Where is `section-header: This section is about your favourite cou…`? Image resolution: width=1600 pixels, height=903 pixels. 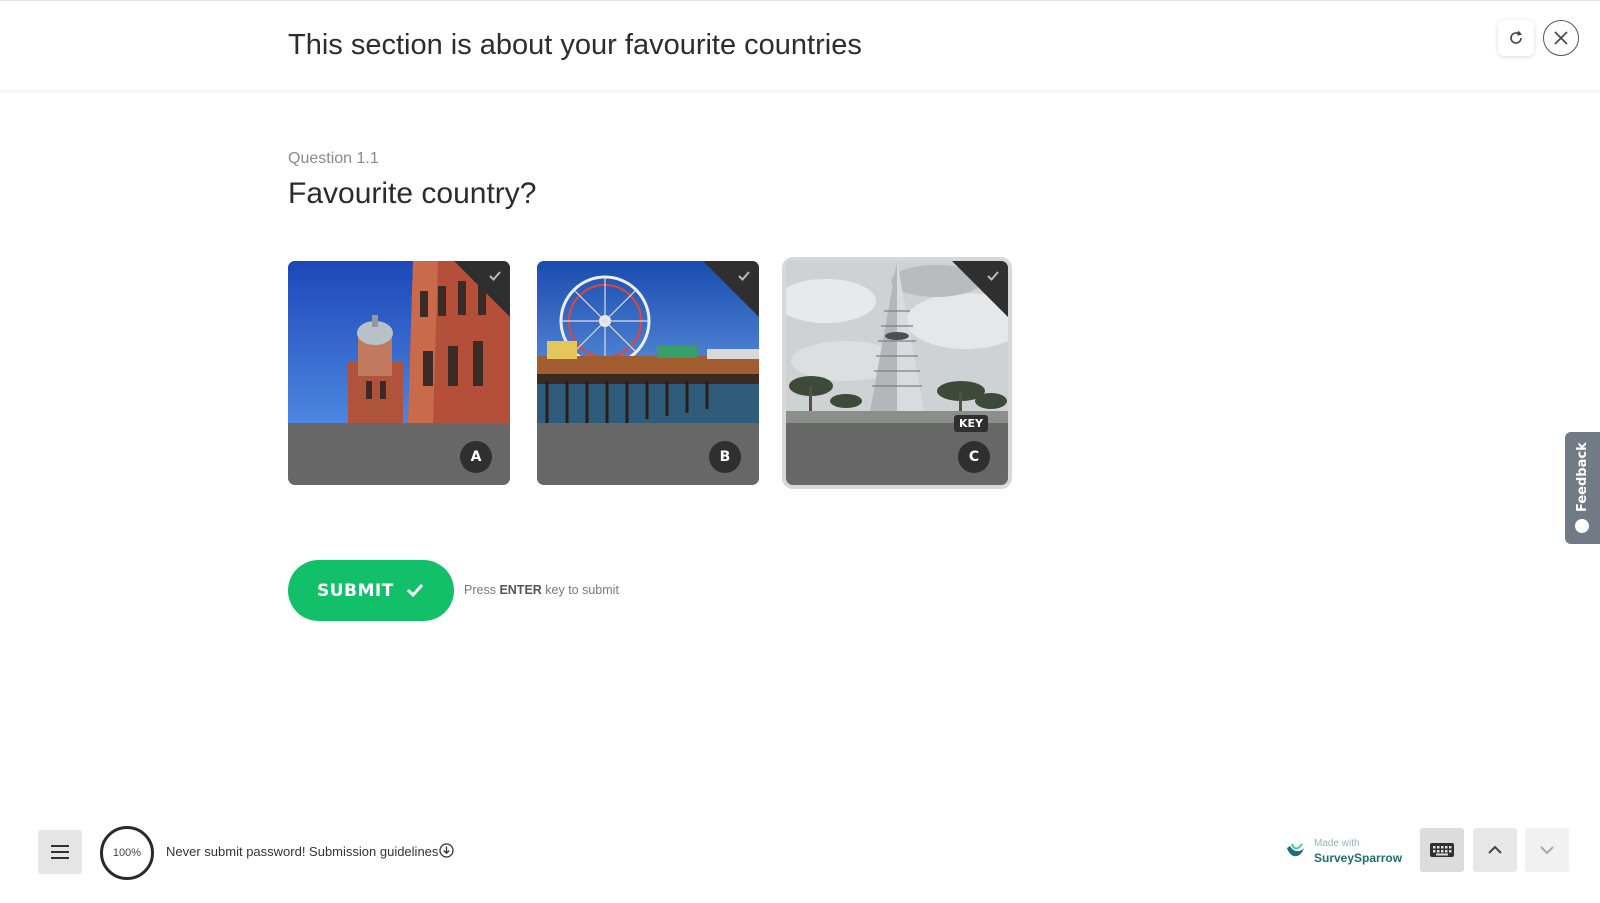
section-header: This section is about your favourite cou… is located at coordinates (800, 45).